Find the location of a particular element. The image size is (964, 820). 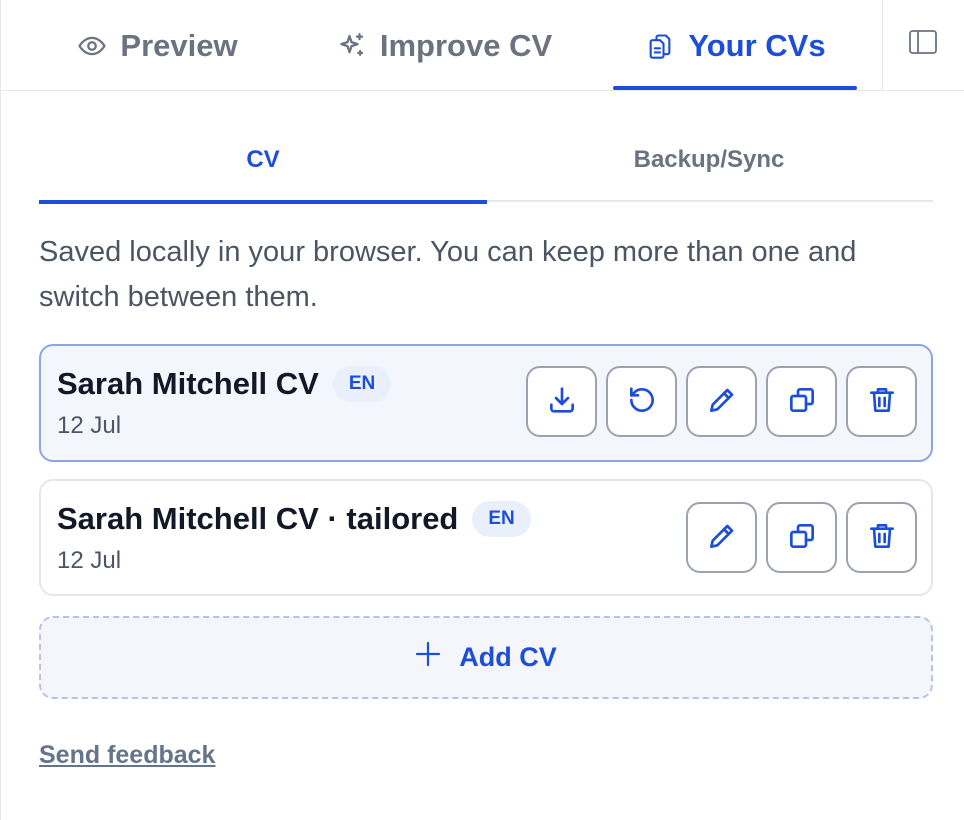

tab-divider is located at coordinates (882, 45).